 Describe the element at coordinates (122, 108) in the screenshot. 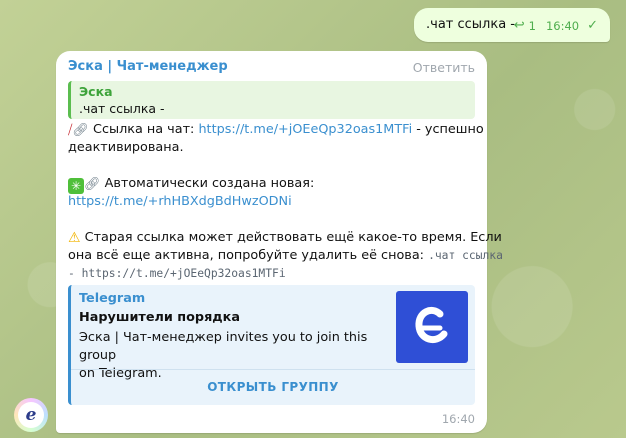

I see `quote-text: .чат ссылка -` at that location.